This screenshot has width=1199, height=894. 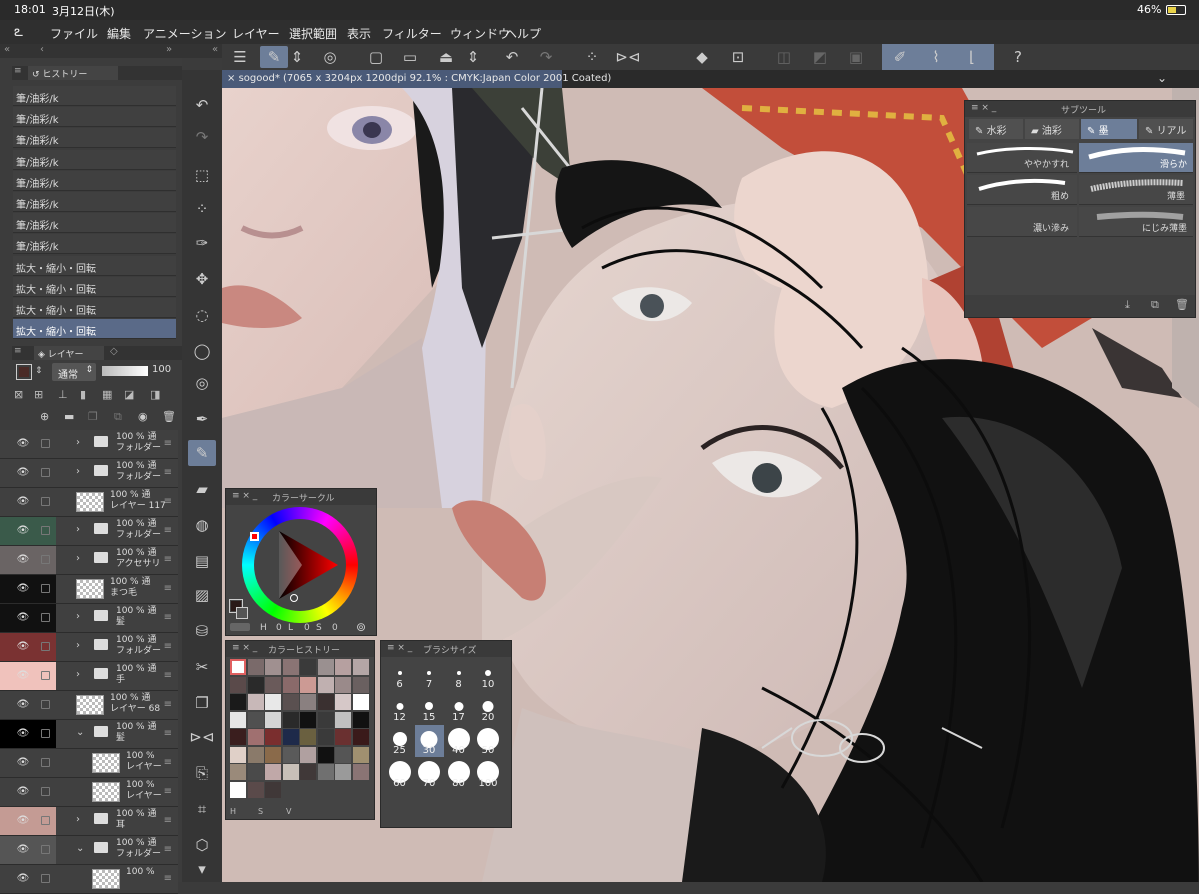 What do you see at coordinates (488, 708) in the screenshot?
I see `brush-size-option: 20` at bounding box center [488, 708].